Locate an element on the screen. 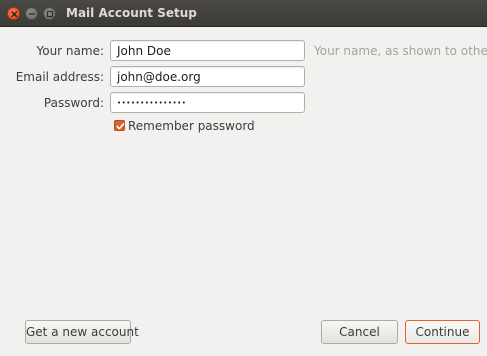  minimize-window-button is located at coordinates (31, 13).